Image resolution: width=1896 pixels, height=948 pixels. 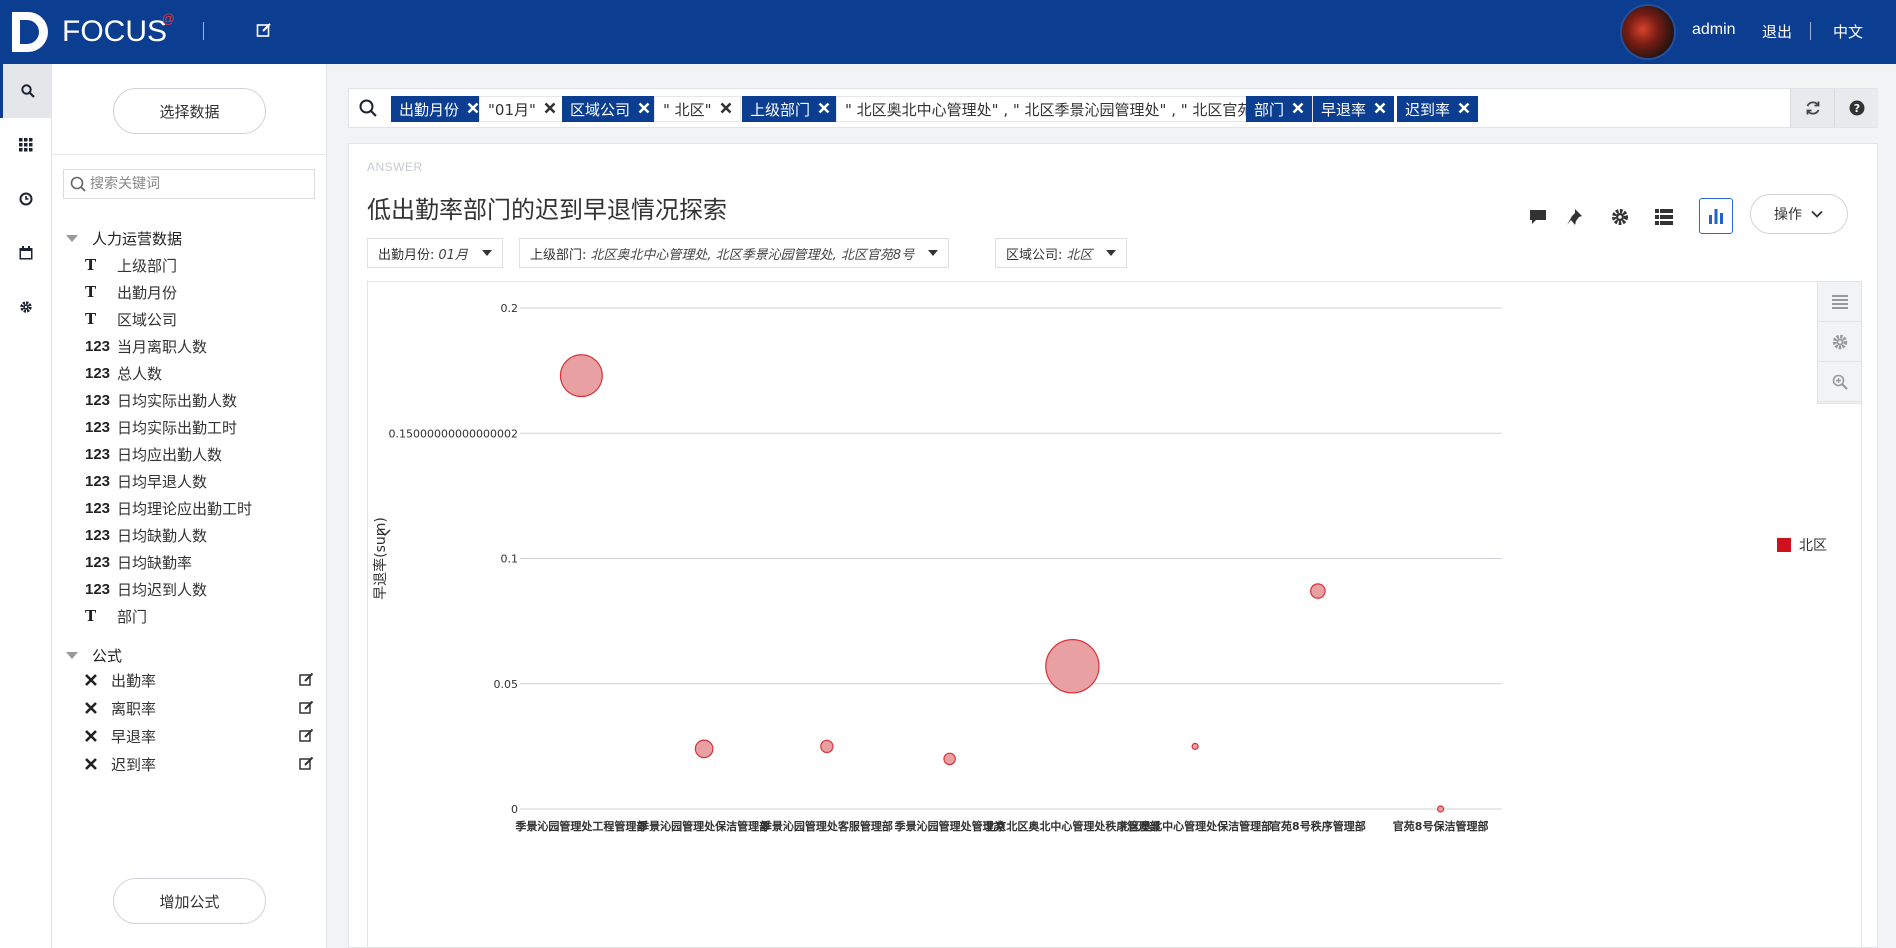 I want to click on column-token: 出勤月份, so click(x=439, y=109).